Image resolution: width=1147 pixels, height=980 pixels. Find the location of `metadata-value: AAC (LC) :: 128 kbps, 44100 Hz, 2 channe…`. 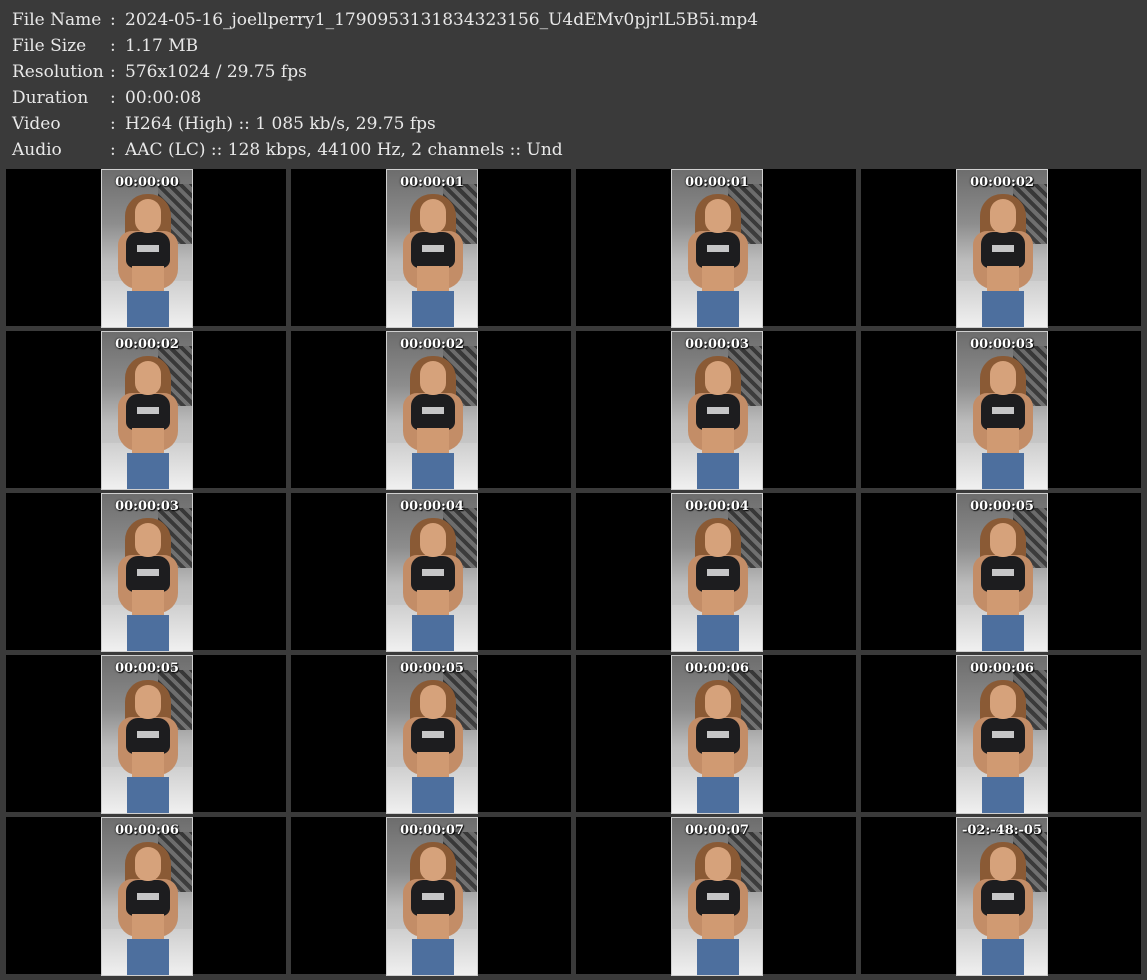

metadata-value: AAC (LC) :: 128 kbps, 44100 Hz, 2 channe… is located at coordinates (344, 150).